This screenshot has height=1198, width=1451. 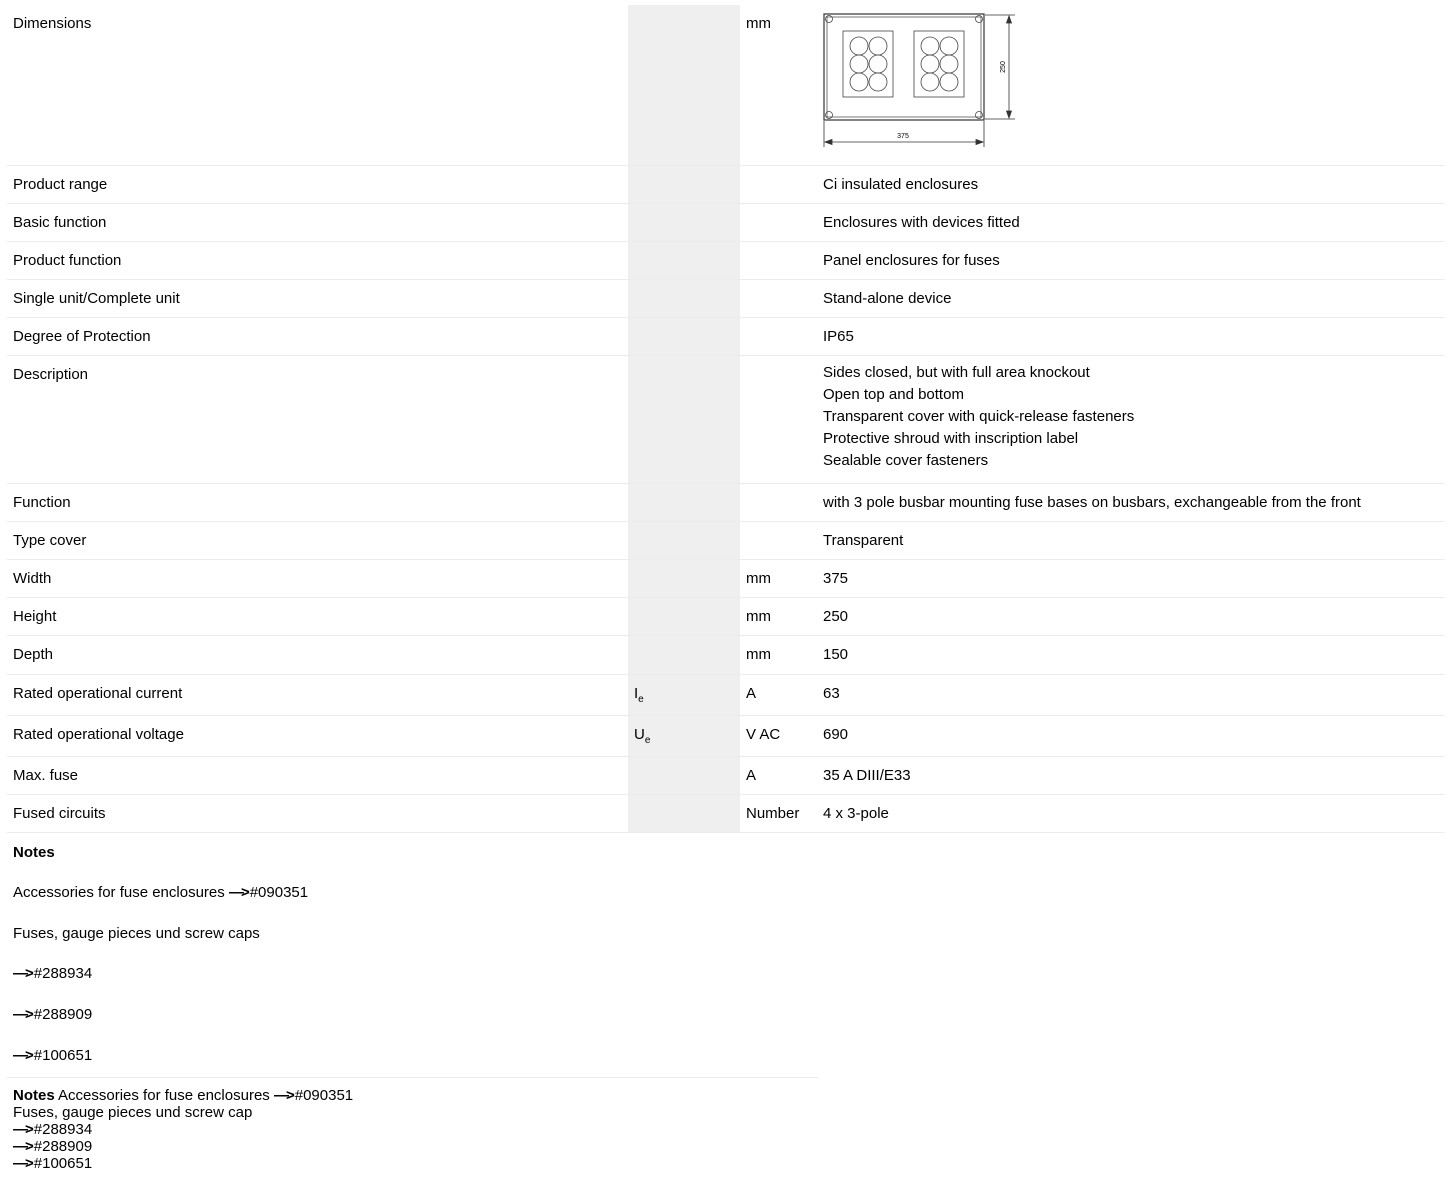 What do you see at coordinates (684, 736) in the screenshot?
I see `spec-symbol: Ue` at bounding box center [684, 736].